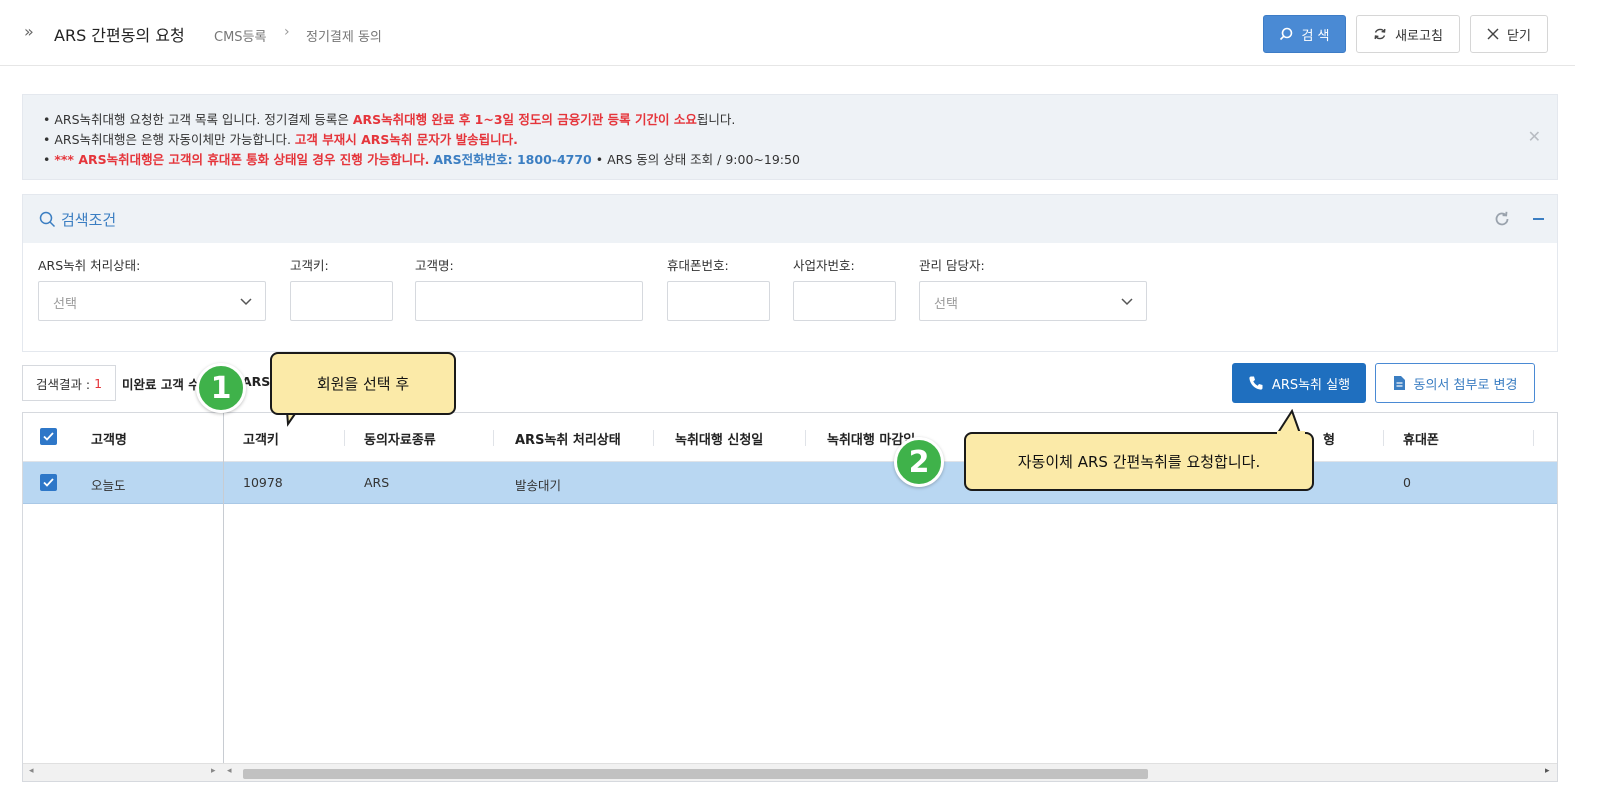 This screenshot has height=788, width=1600. What do you see at coordinates (1493, 34) in the screenshot?
I see `close-icon` at bounding box center [1493, 34].